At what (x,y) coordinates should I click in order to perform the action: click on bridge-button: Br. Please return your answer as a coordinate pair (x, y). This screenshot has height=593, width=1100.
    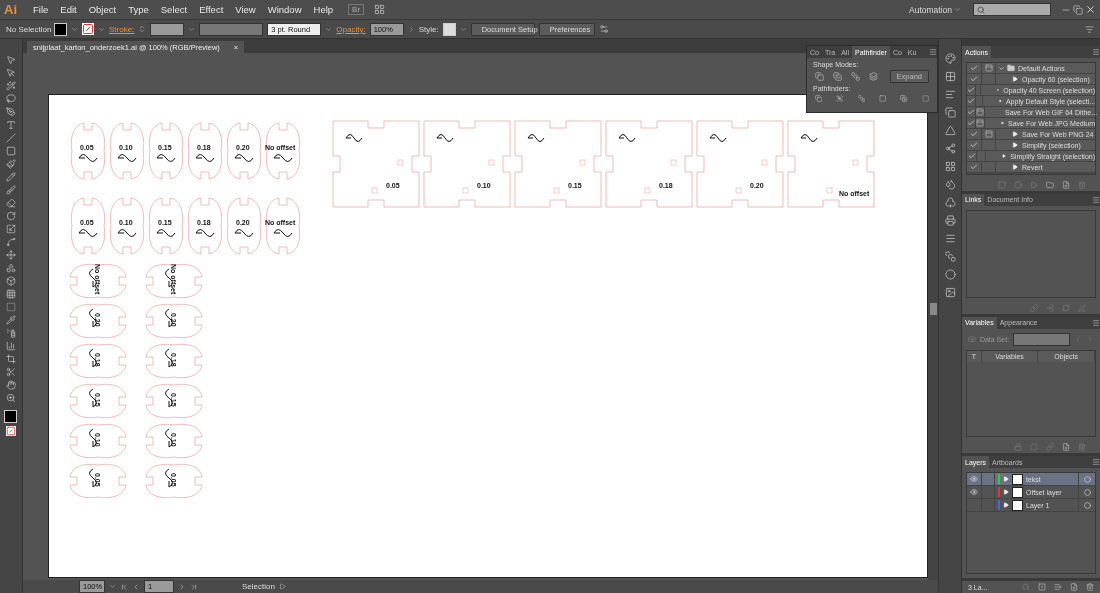
    Looking at the image, I should click on (356, 9).